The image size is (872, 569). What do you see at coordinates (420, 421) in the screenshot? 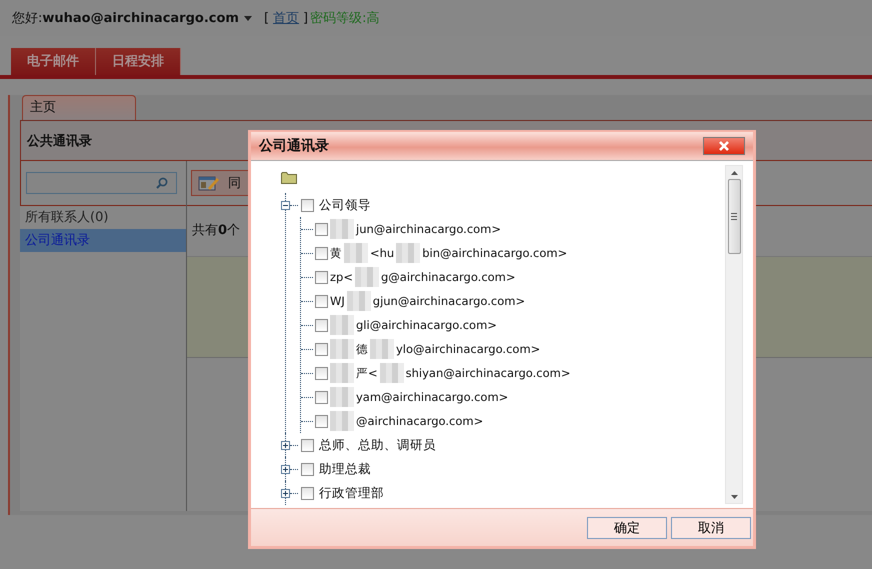
I see `contact-text: @airchinacargo.com>` at bounding box center [420, 421].